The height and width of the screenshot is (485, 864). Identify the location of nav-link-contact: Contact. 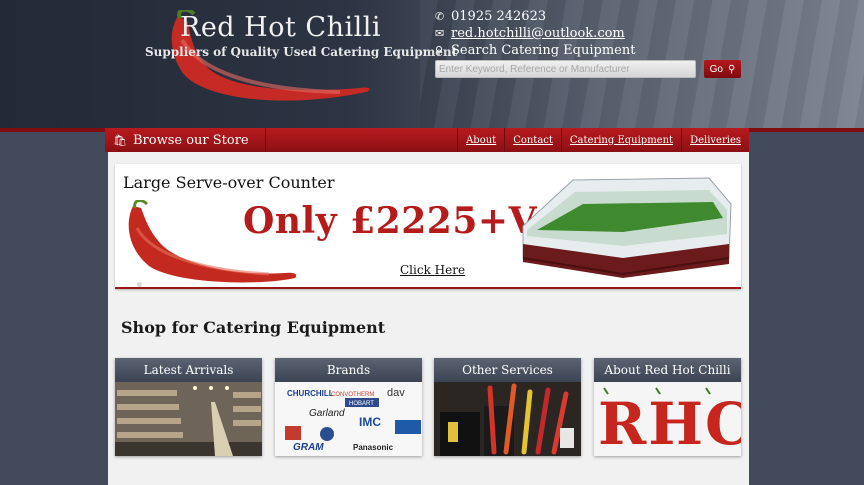
(532, 140).